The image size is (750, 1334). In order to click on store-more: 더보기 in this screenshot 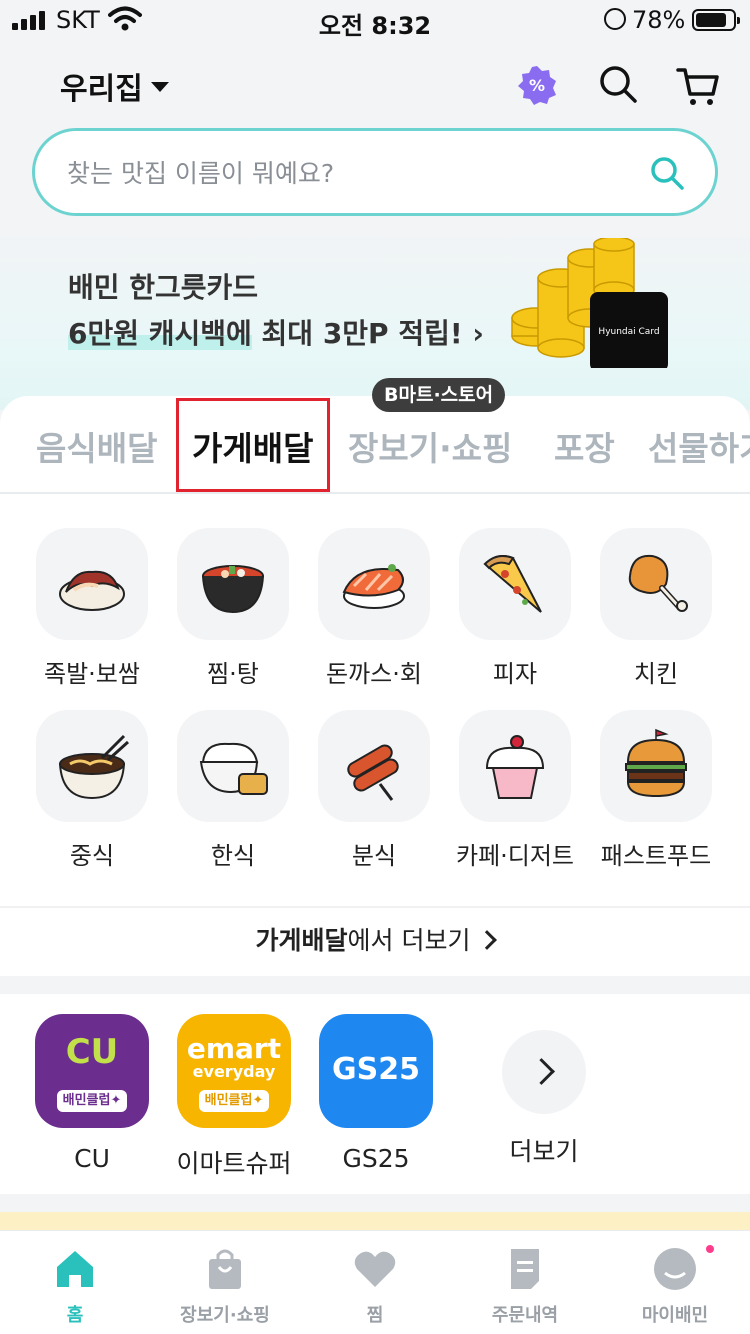, I will do `click(544, 1091)`.